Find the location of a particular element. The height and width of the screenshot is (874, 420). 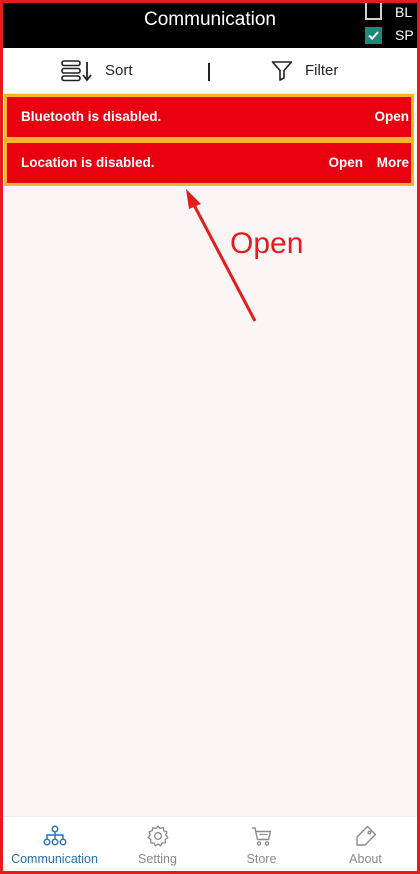

nav-label: Setting is located at coordinates (157, 859).